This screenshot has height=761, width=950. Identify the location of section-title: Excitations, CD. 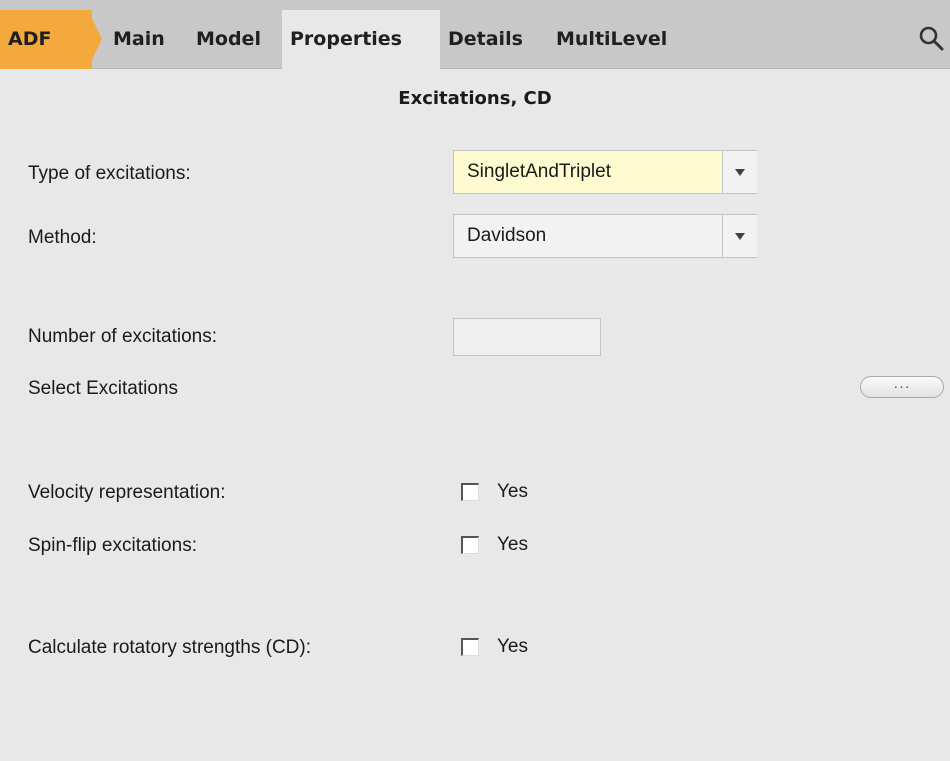
(475, 98).